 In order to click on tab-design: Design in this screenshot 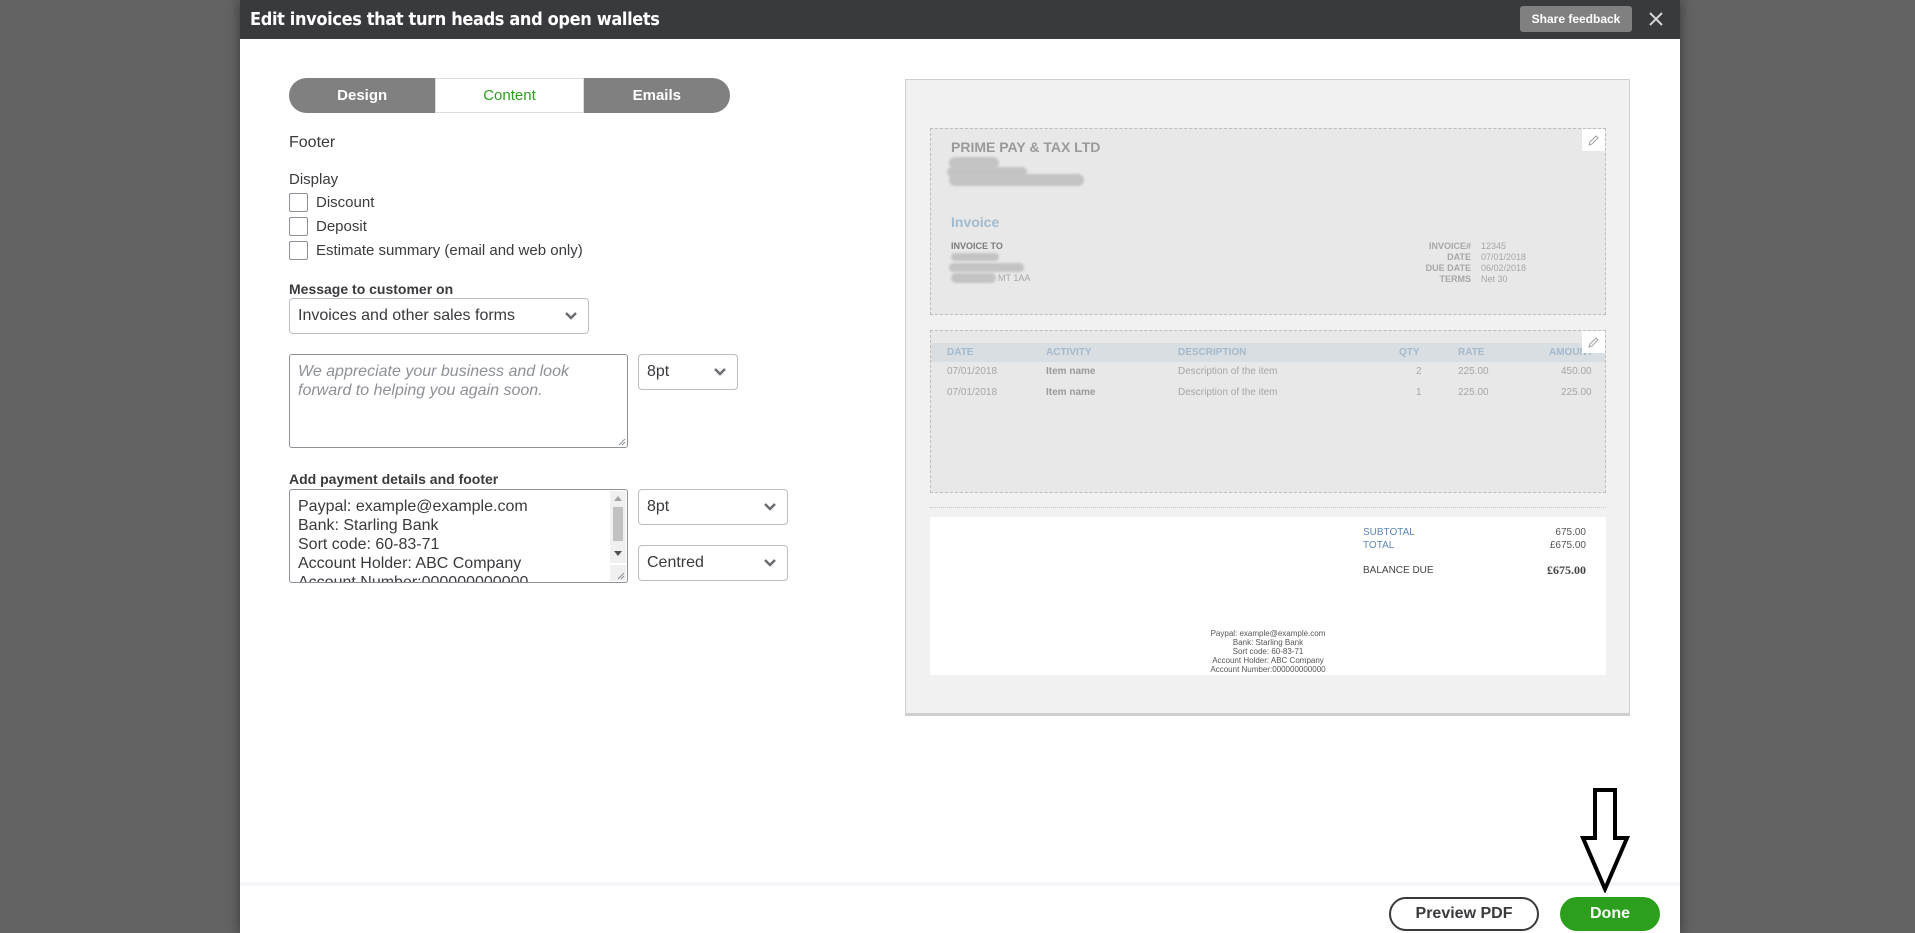, I will do `click(362, 95)`.